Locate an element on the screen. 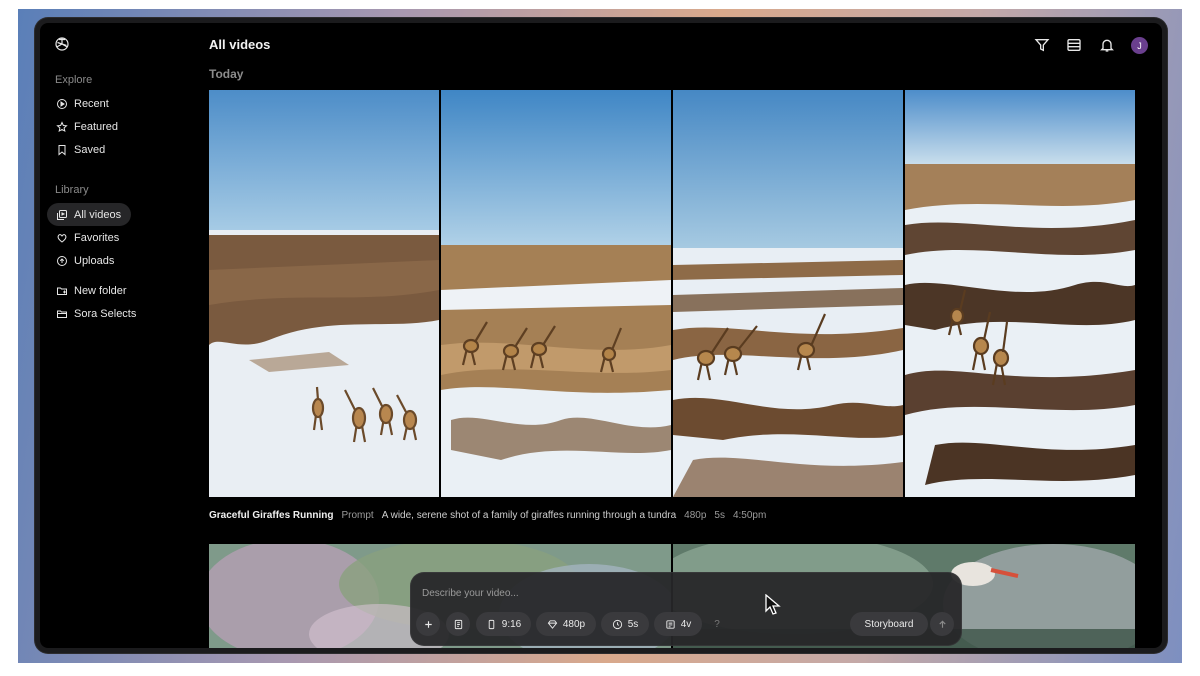 The width and height of the screenshot is (1200, 676). heart-icon is located at coordinates (62, 238).